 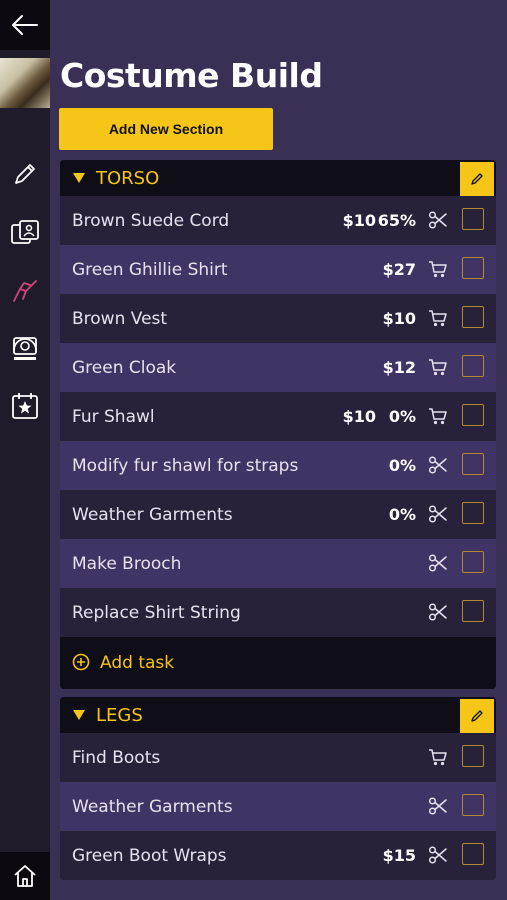 I want to click on task-row: Green Ghillie Shirt $27, so click(x=278, y=269).